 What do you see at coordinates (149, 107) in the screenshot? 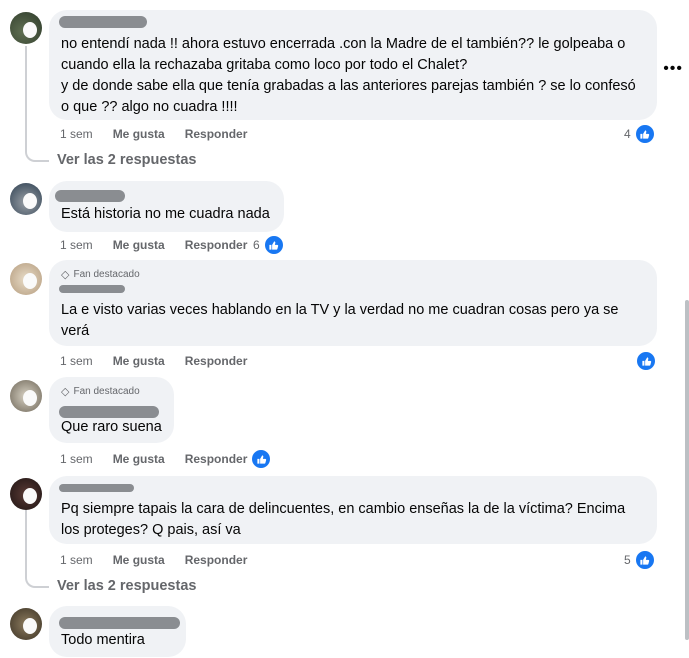
I see `comment-text: o que ?? algo no cuadra !!!!` at bounding box center [149, 107].